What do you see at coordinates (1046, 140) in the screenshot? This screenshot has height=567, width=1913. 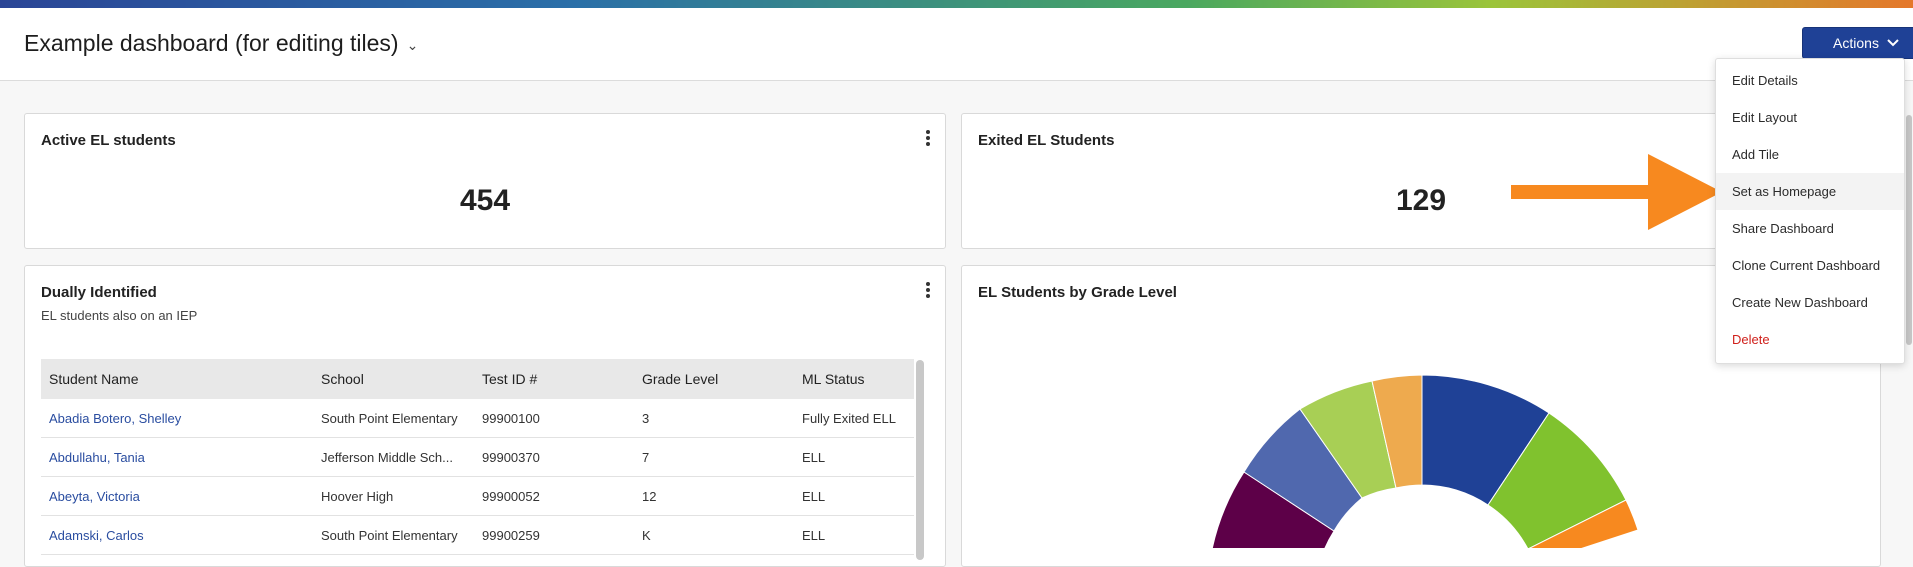 I see `tile-title: Exited EL Students` at bounding box center [1046, 140].